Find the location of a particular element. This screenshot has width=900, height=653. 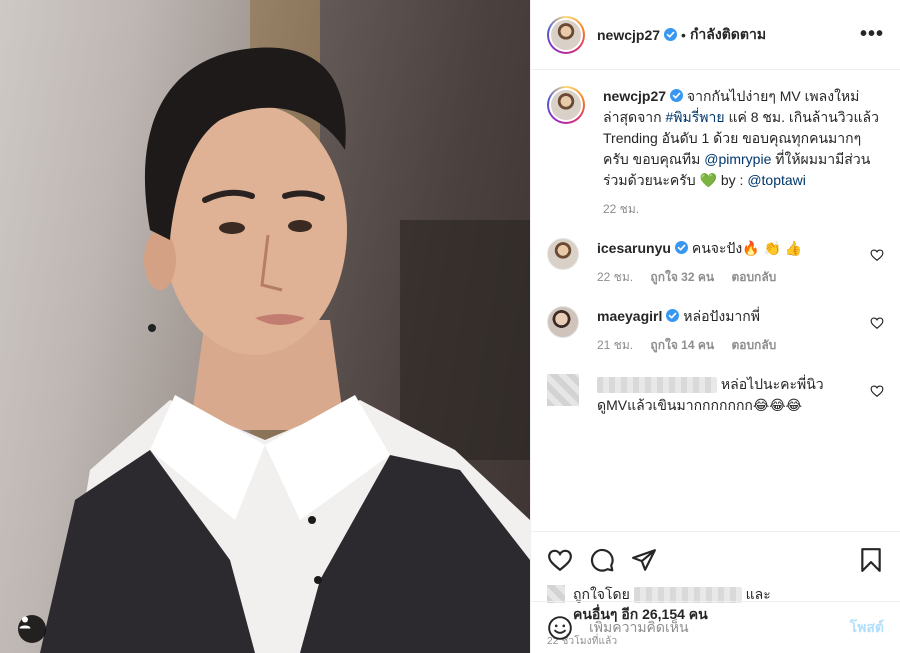

and-label: และ is located at coordinates (758, 594).